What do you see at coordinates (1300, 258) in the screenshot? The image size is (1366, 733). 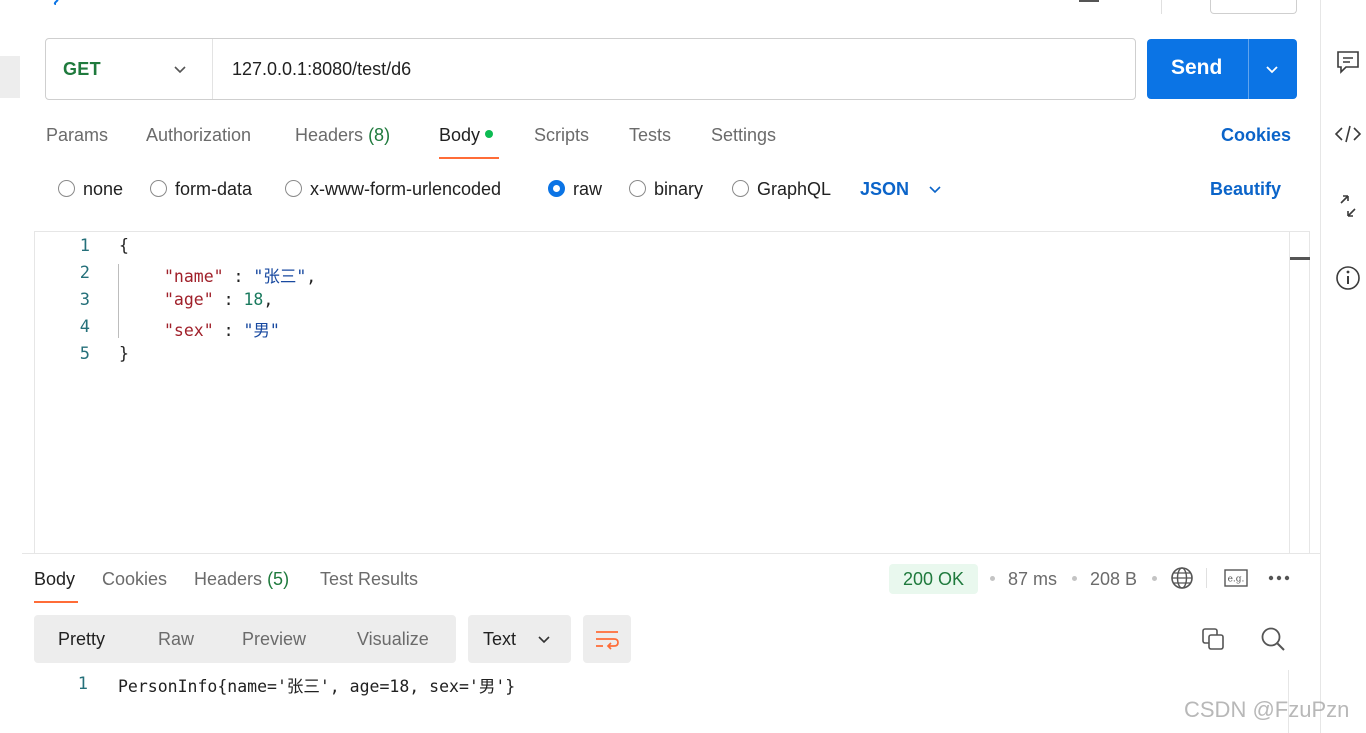 I see `scroll-marker` at bounding box center [1300, 258].